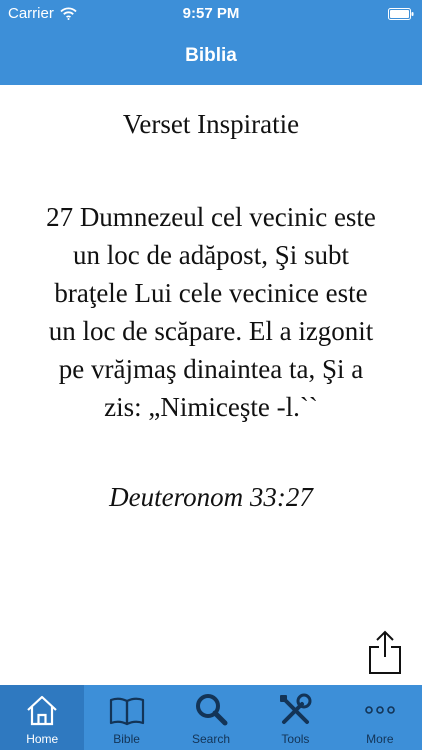  Describe the element at coordinates (211, 497) in the screenshot. I see `verse-reference: Deuteronom 33:27` at that location.